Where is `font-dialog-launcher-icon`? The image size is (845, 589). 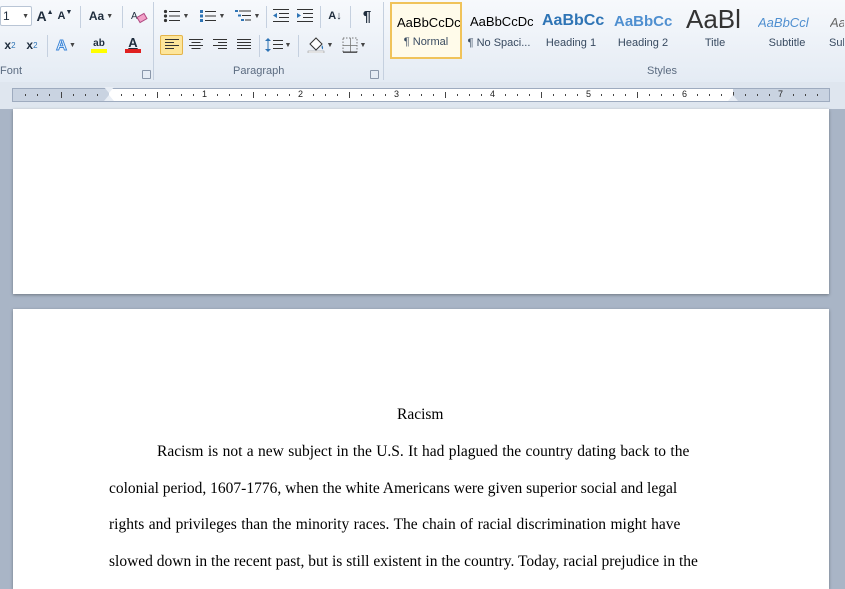 font-dialog-launcher-icon is located at coordinates (146, 74).